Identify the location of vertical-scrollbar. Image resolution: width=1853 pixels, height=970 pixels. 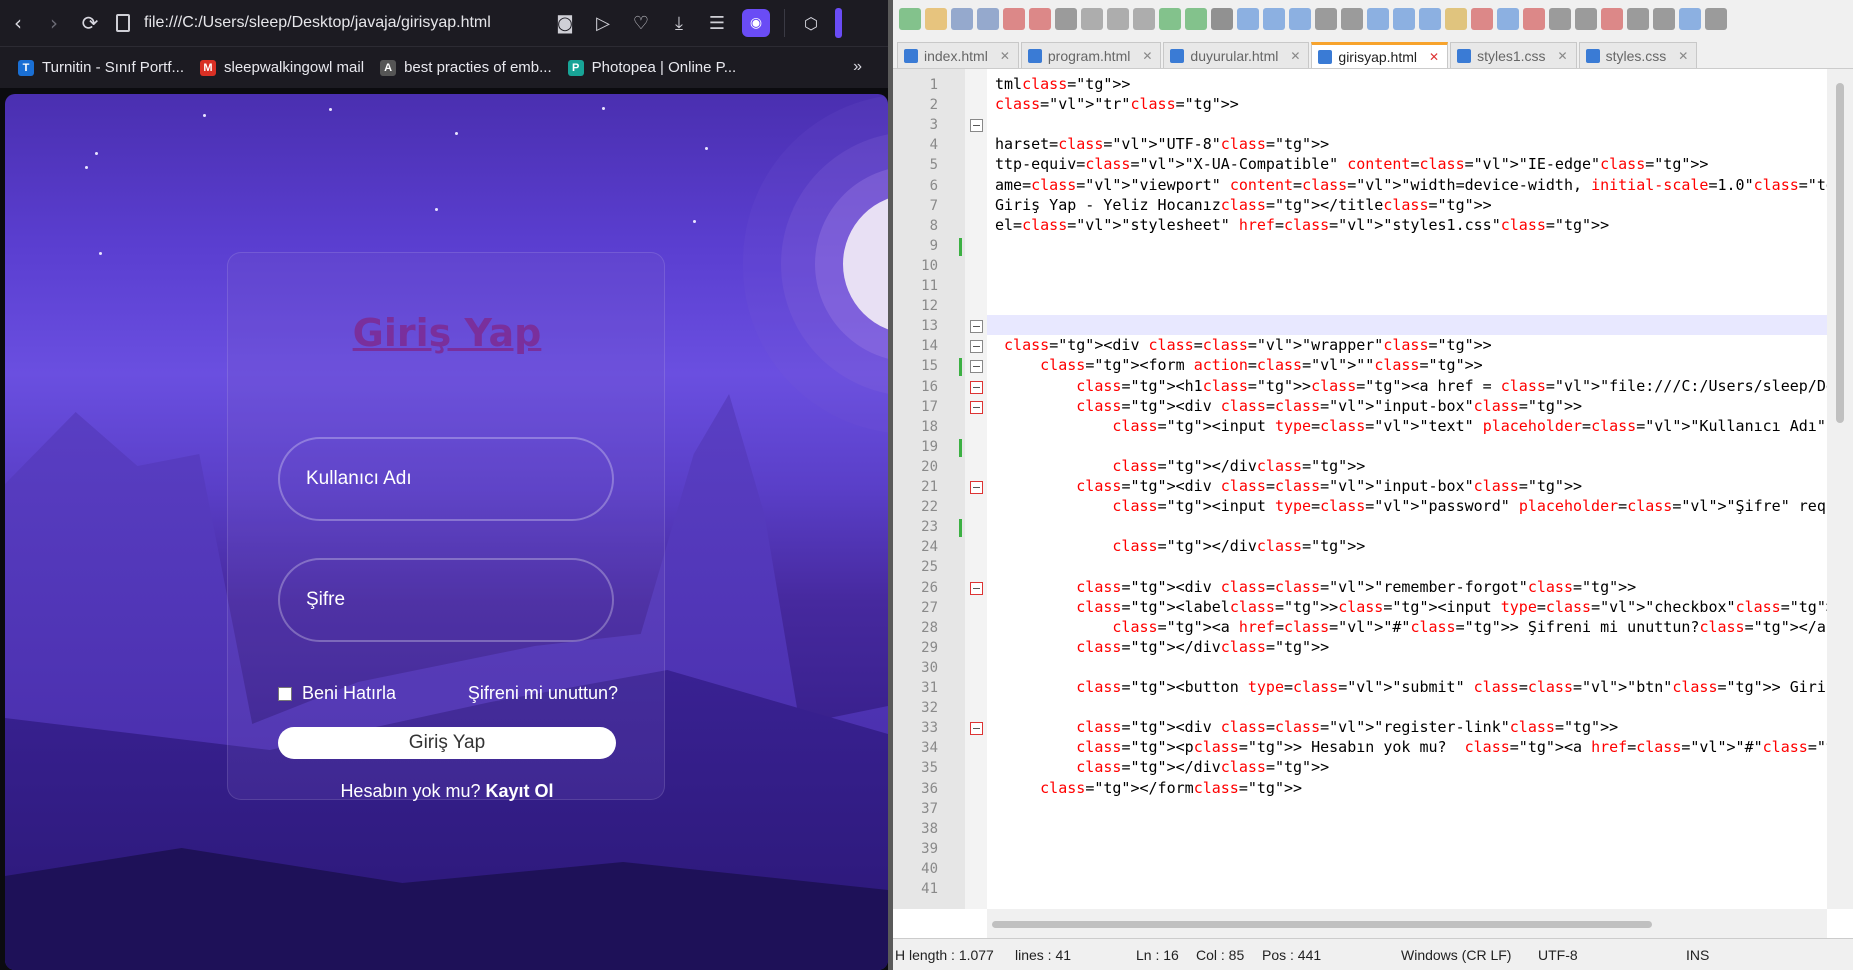
(1840, 489).